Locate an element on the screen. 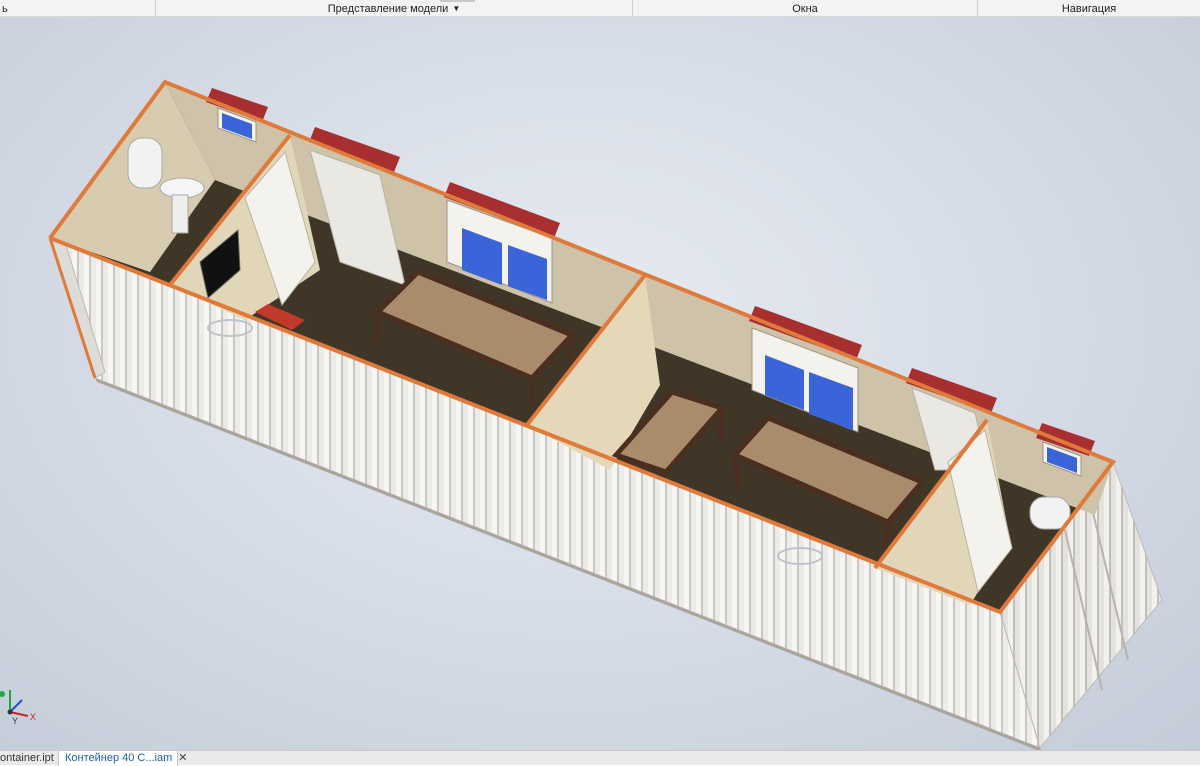  close-icon: ✕ is located at coordinates (182, 758).